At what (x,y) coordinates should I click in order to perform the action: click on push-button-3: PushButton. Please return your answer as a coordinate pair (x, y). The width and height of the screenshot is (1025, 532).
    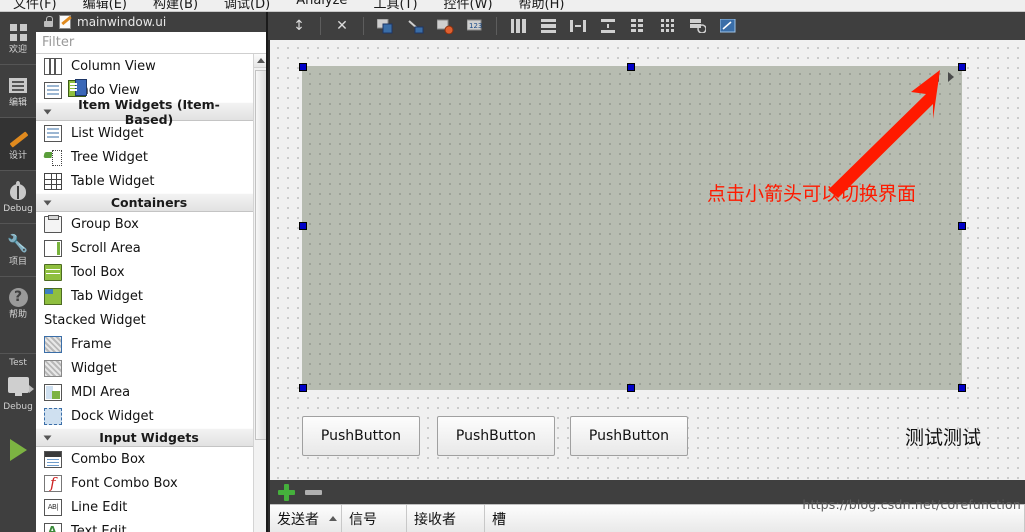
    Looking at the image, I should click on (629, 436).